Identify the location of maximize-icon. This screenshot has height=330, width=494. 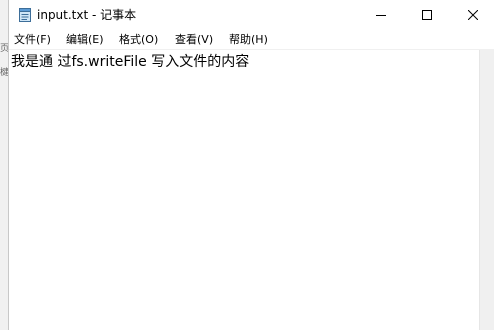
(427, 15).